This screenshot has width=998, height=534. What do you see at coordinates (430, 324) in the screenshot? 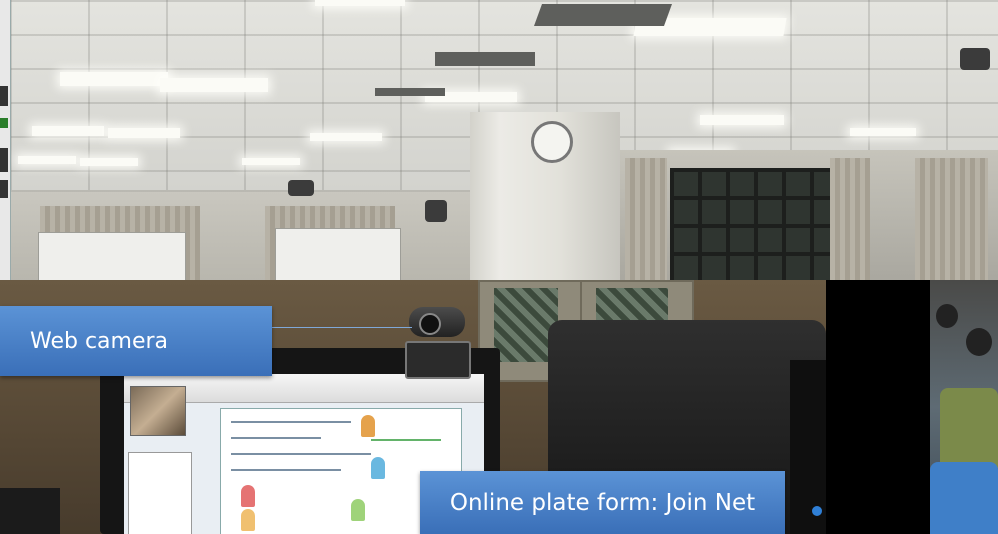
I see `webcam-lens` at bounding box center [430, 324].